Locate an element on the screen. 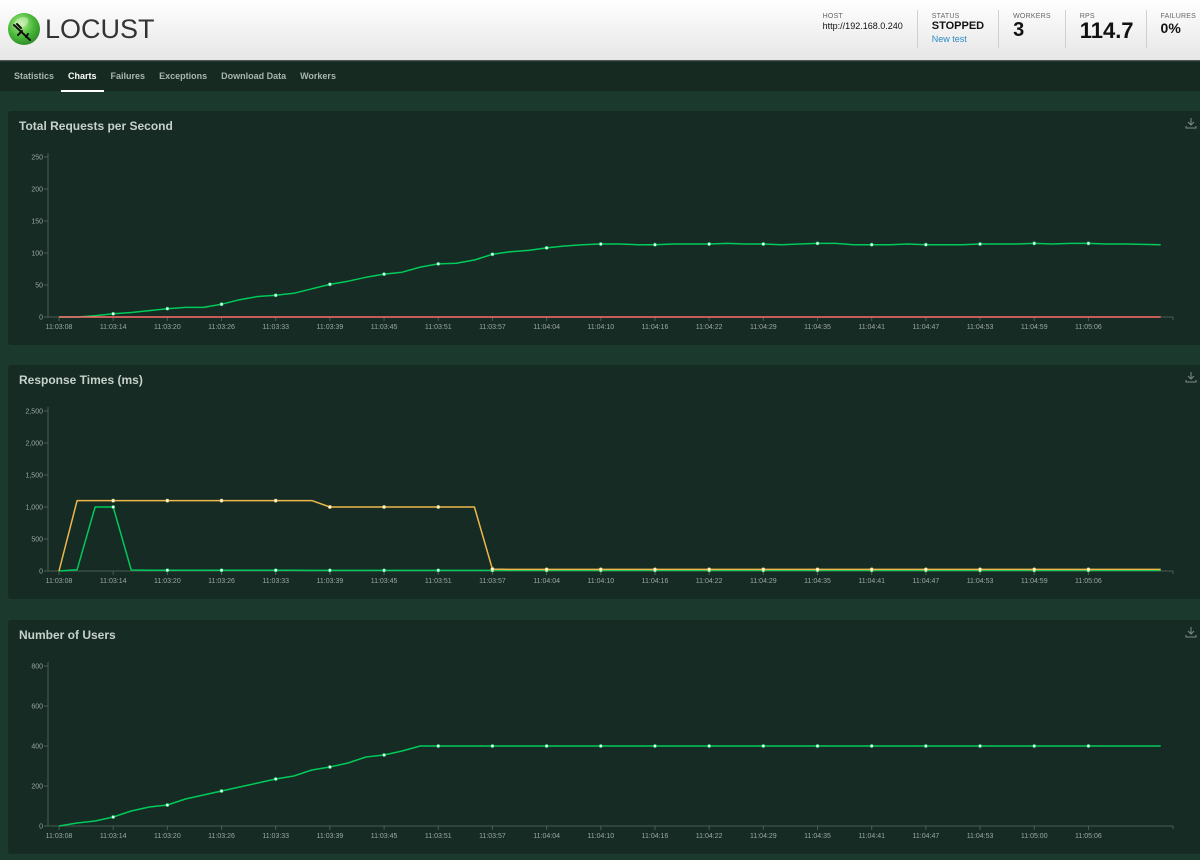 This screenshot has height=860, width=1200. new-test-link: New test is located at coordinates (958, 39).